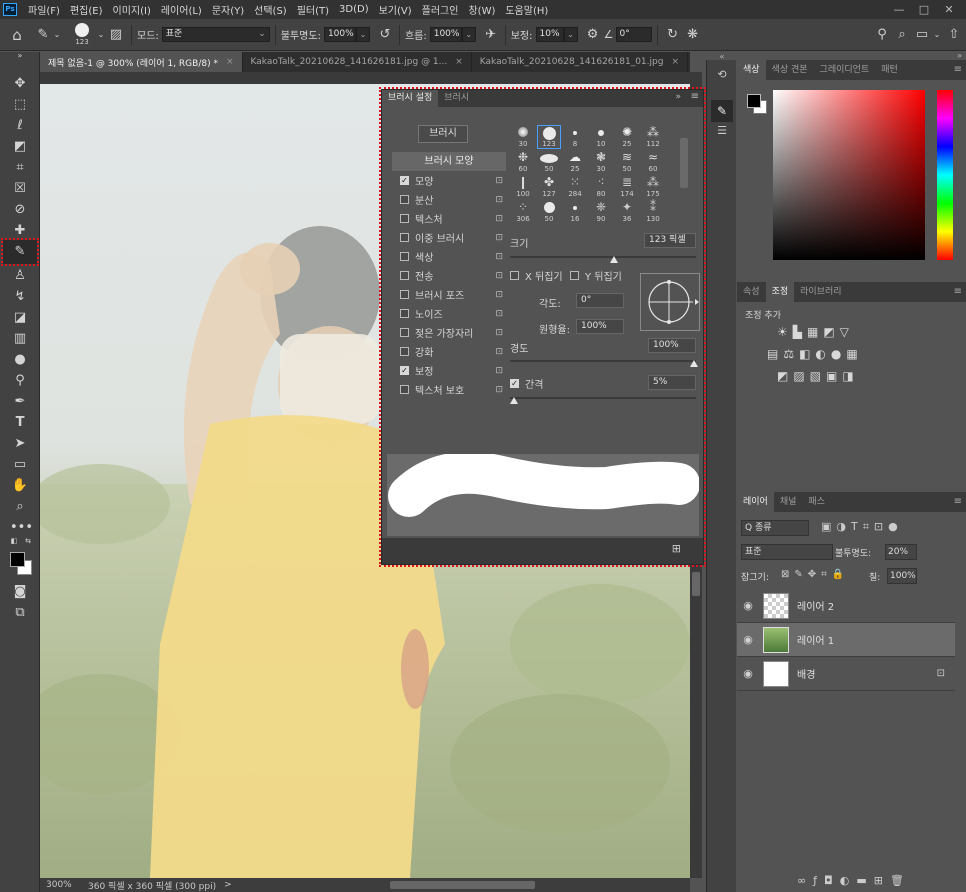 This screenshot has height=892, width=966. I want to click on smoothing-field: 10%, so click(549, 34).